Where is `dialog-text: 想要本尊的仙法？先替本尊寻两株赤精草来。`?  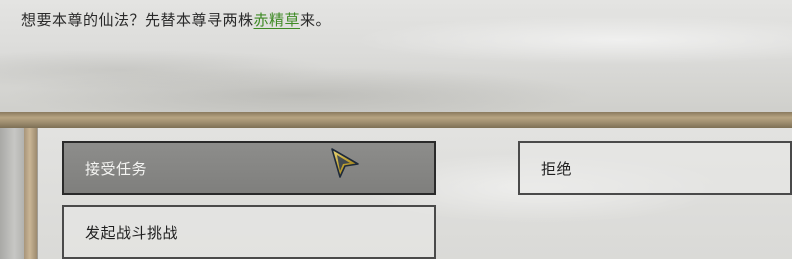
dialog-text: 想要本尊的仙法？先替本尊寻两株赤精草来。 is located at coordinates (176, 19).